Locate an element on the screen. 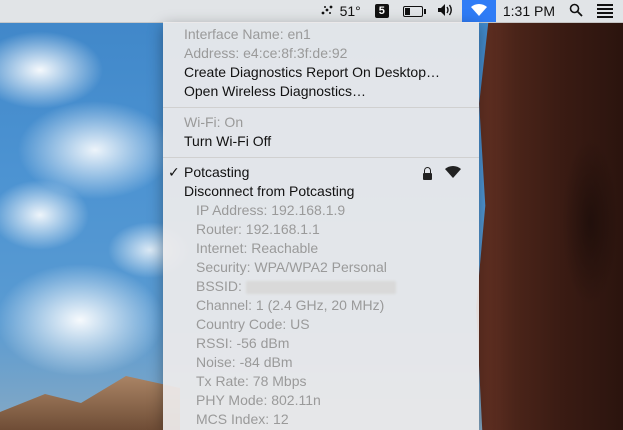  battery-menu-extra is located at coordinates (413, 11).